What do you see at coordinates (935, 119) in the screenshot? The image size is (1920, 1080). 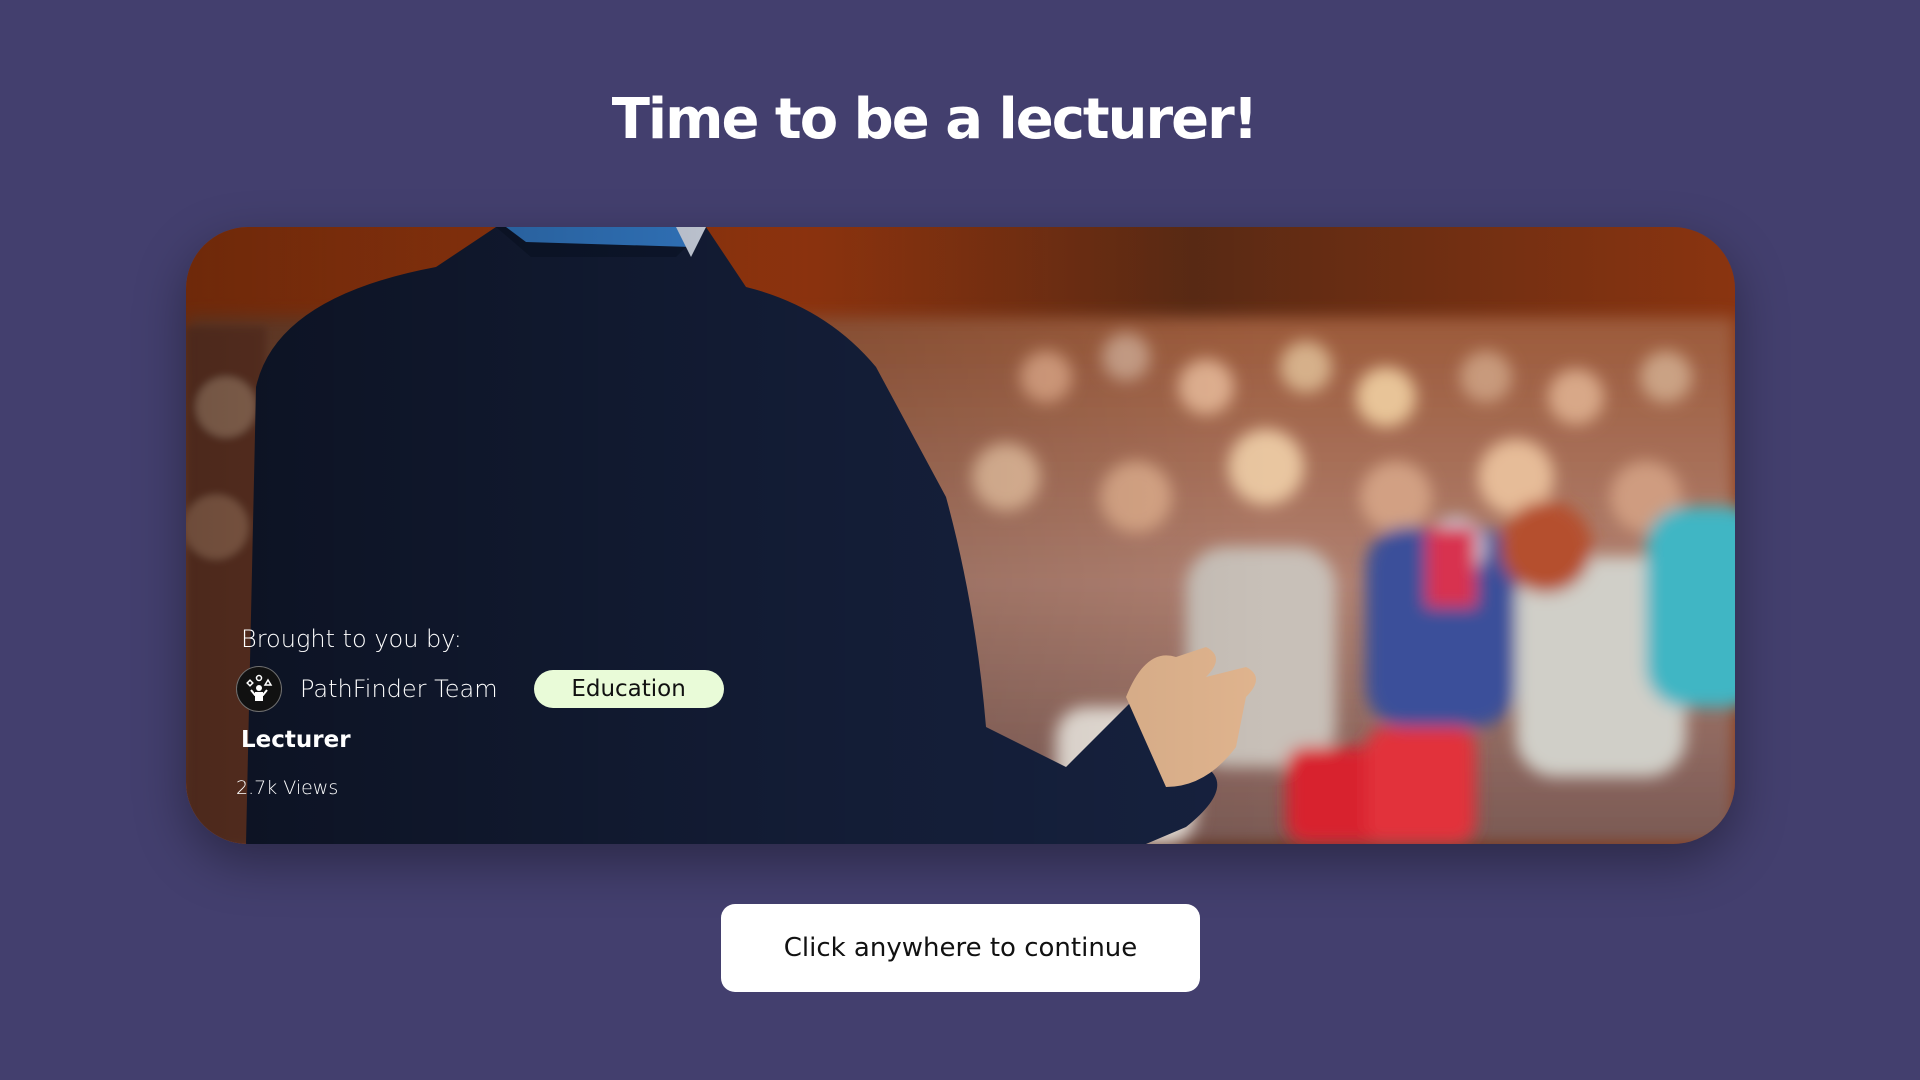 I see `page-headline: Time to be a lecturer!` at bounding box center [935, 119].